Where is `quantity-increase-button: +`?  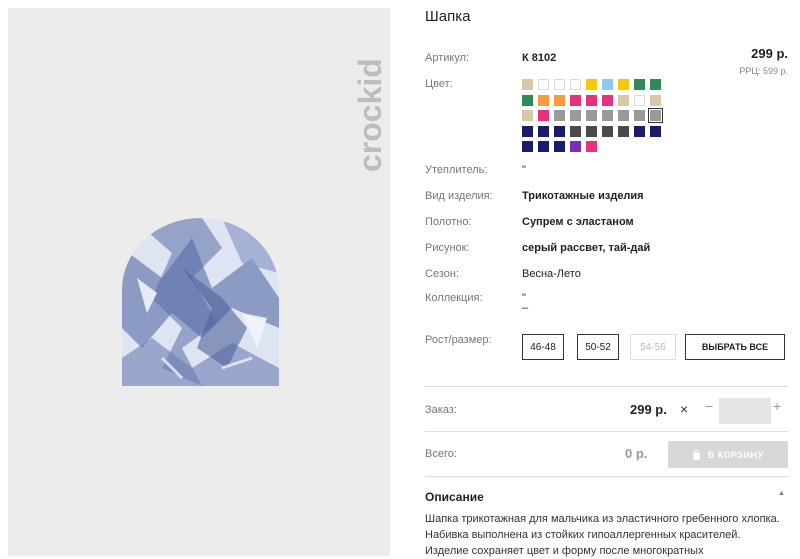 quantity-increase-button: + is located at coordinates (777, 406).